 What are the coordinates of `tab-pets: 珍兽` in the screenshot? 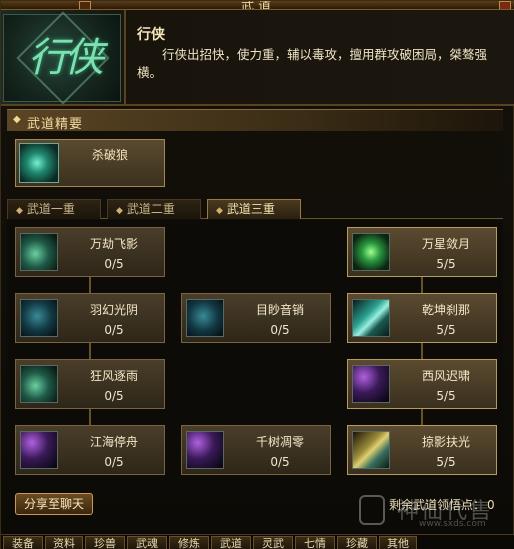 It's located at (105, 542).